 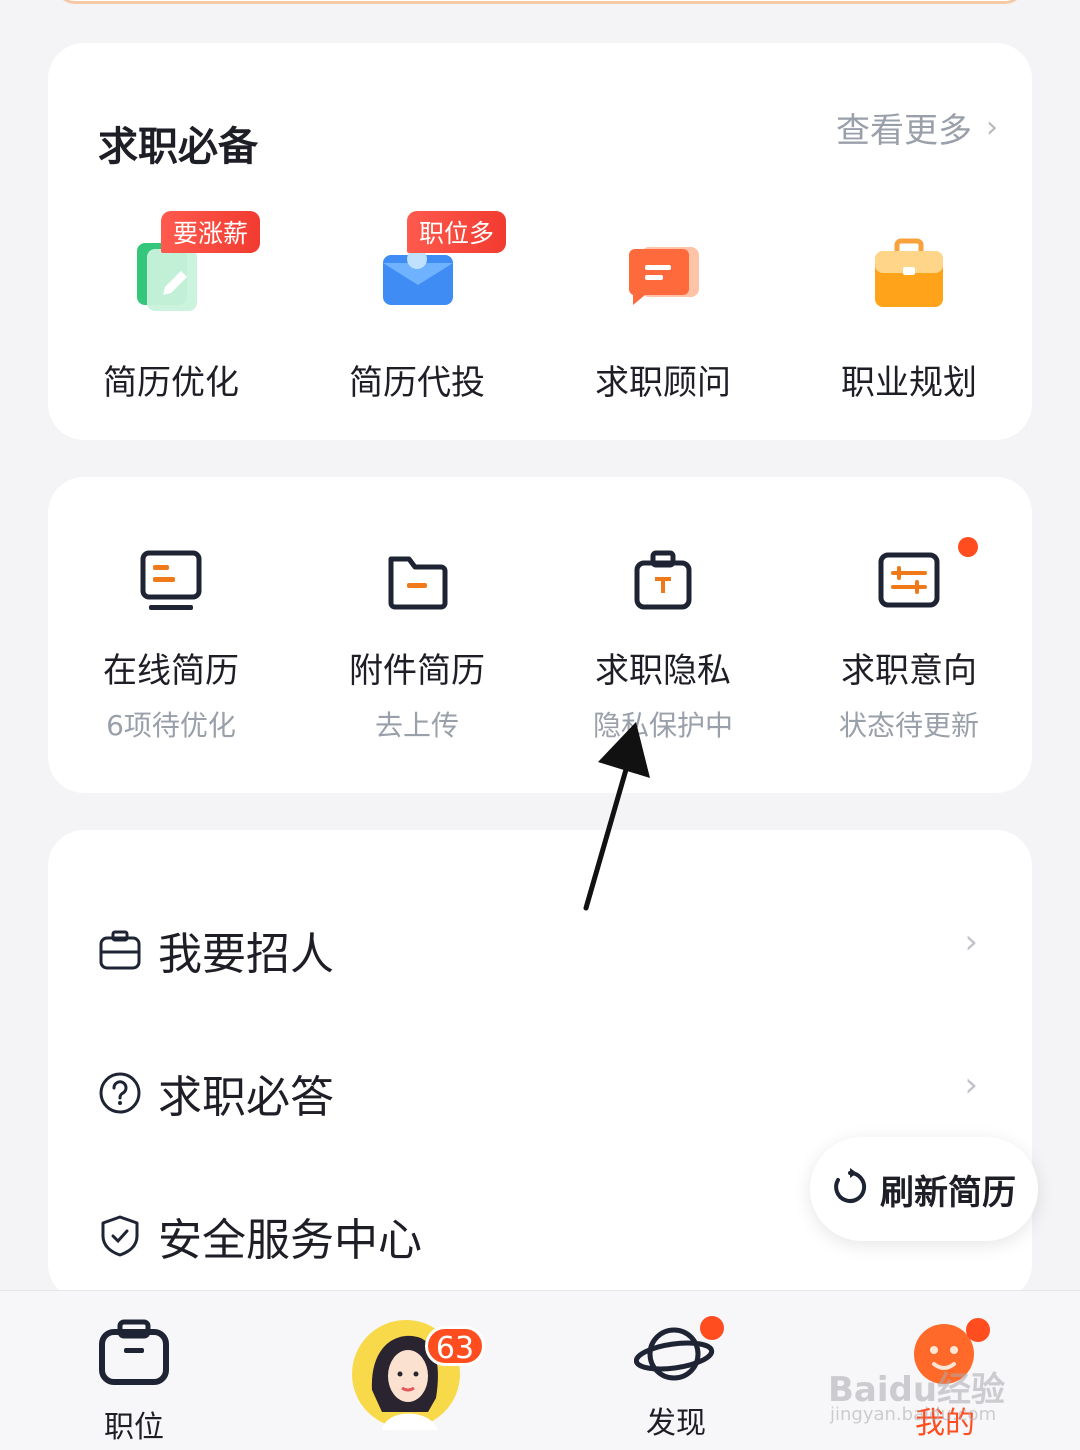 I want to click on monitor-icon, so click(x=171, y=581).